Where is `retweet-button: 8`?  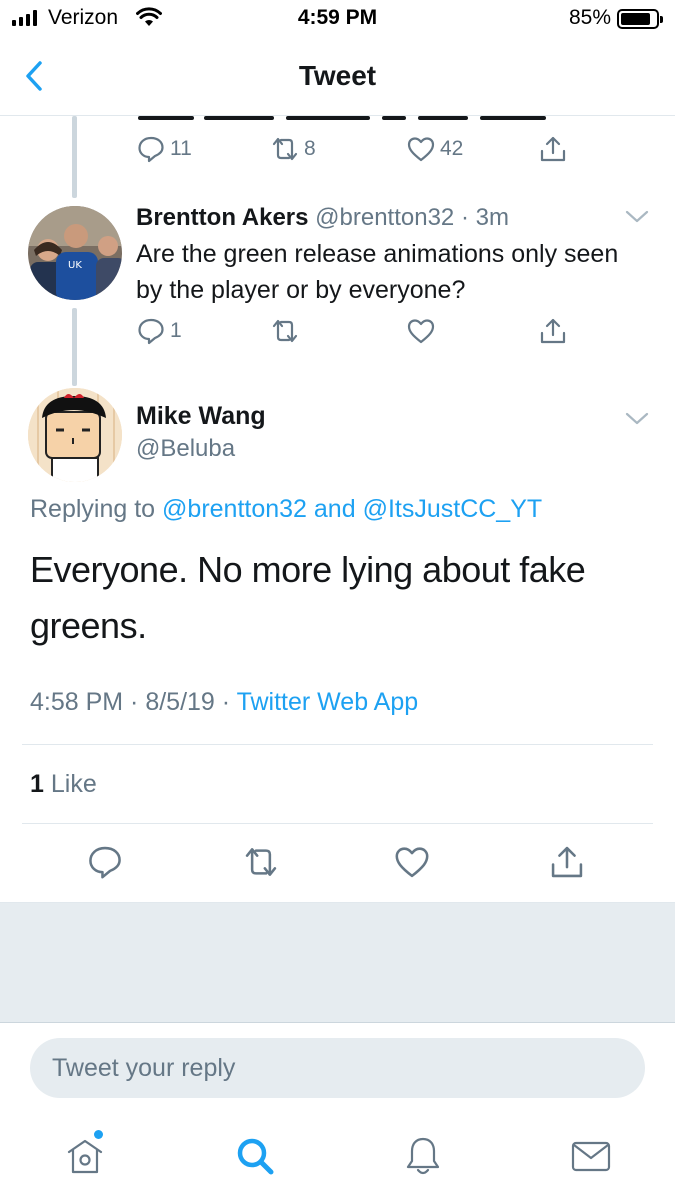
retweet-button: 8 is located at coordinates (293, 149).